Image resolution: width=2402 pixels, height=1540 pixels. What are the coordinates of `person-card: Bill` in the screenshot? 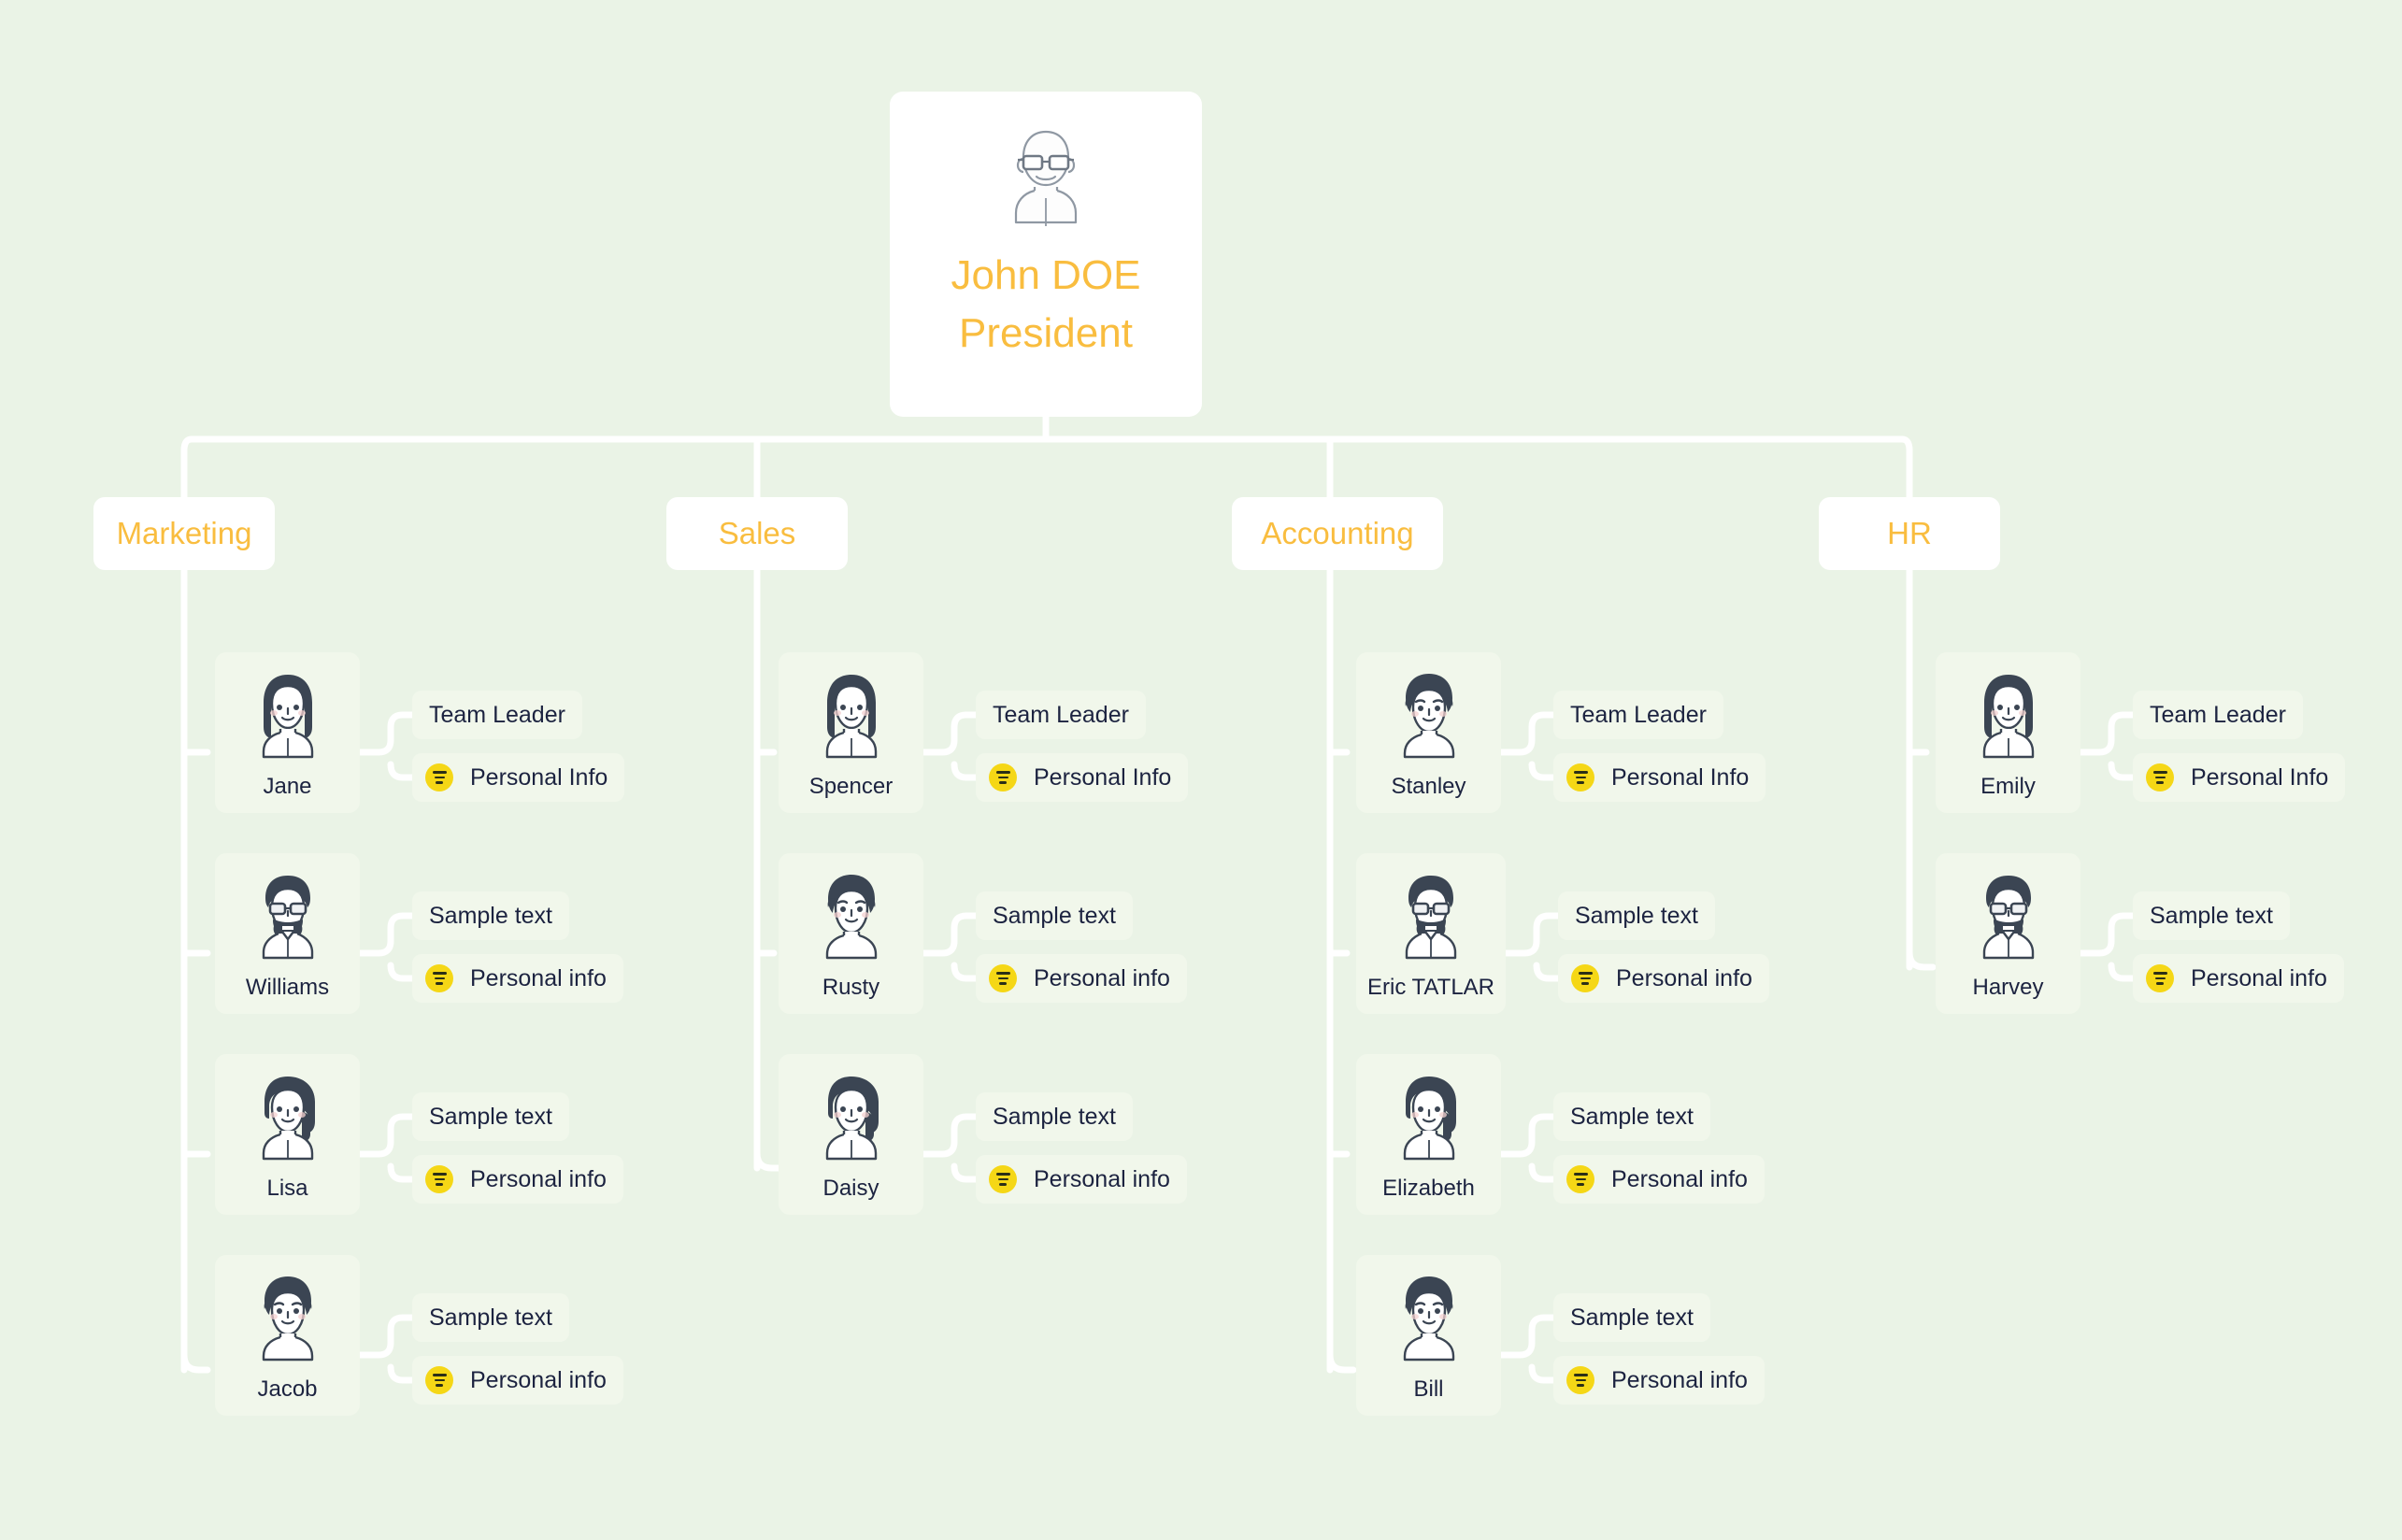 It's located at (1428, 1335).